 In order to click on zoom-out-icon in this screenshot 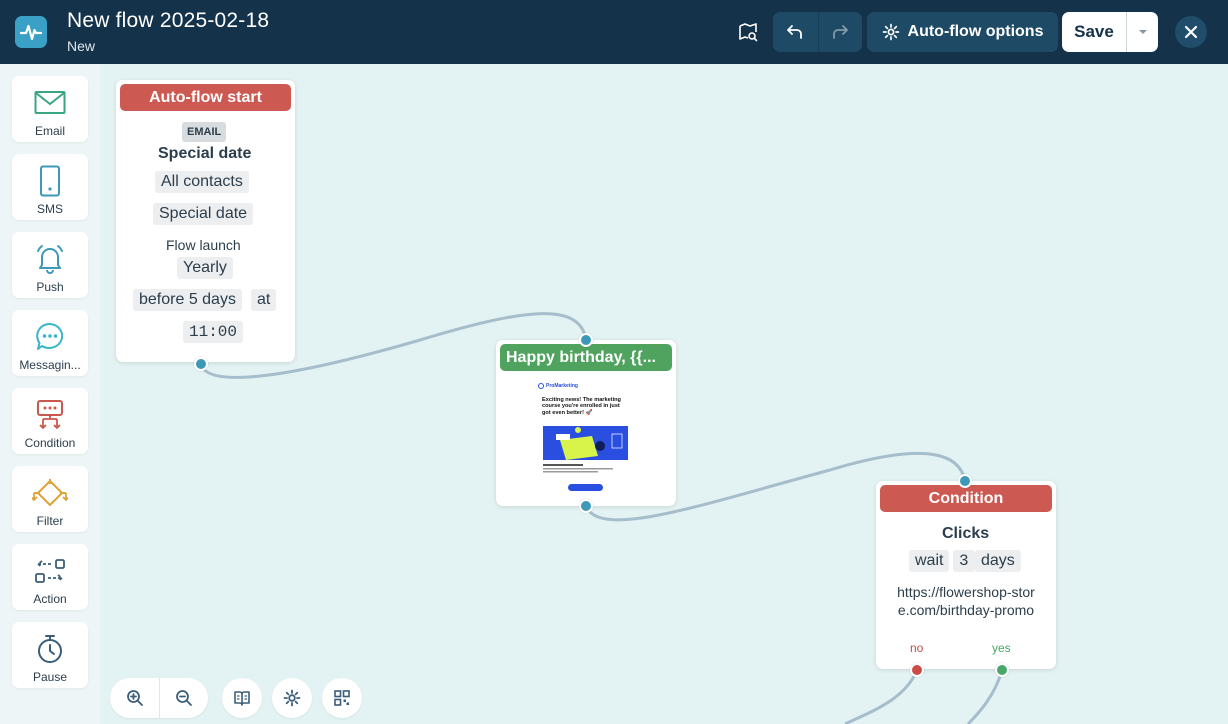, I will do `click(184, 698)`.